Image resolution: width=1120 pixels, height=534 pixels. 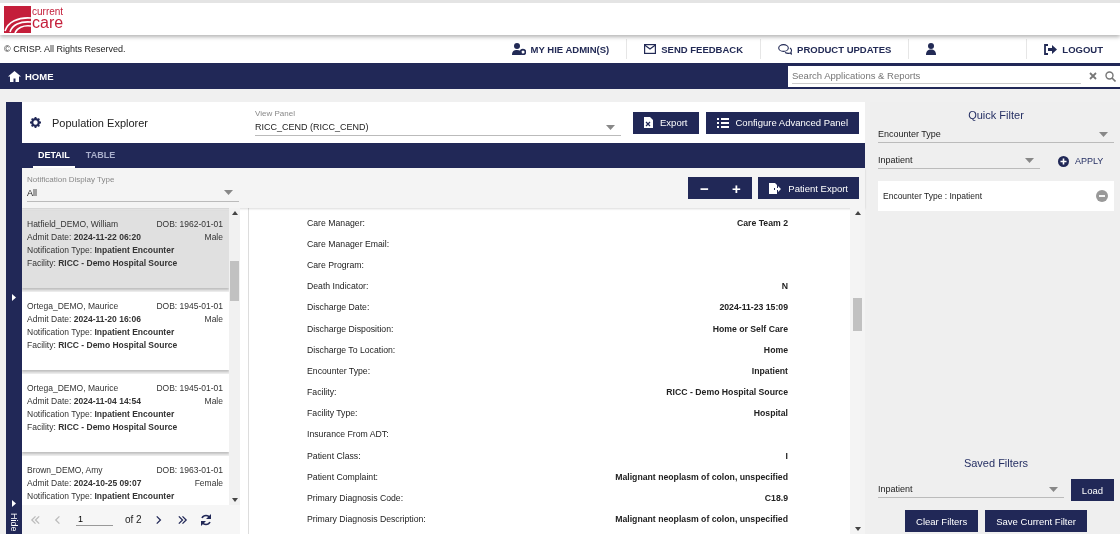 I want to click on load-button: Load, so click(x=1092, y=490).